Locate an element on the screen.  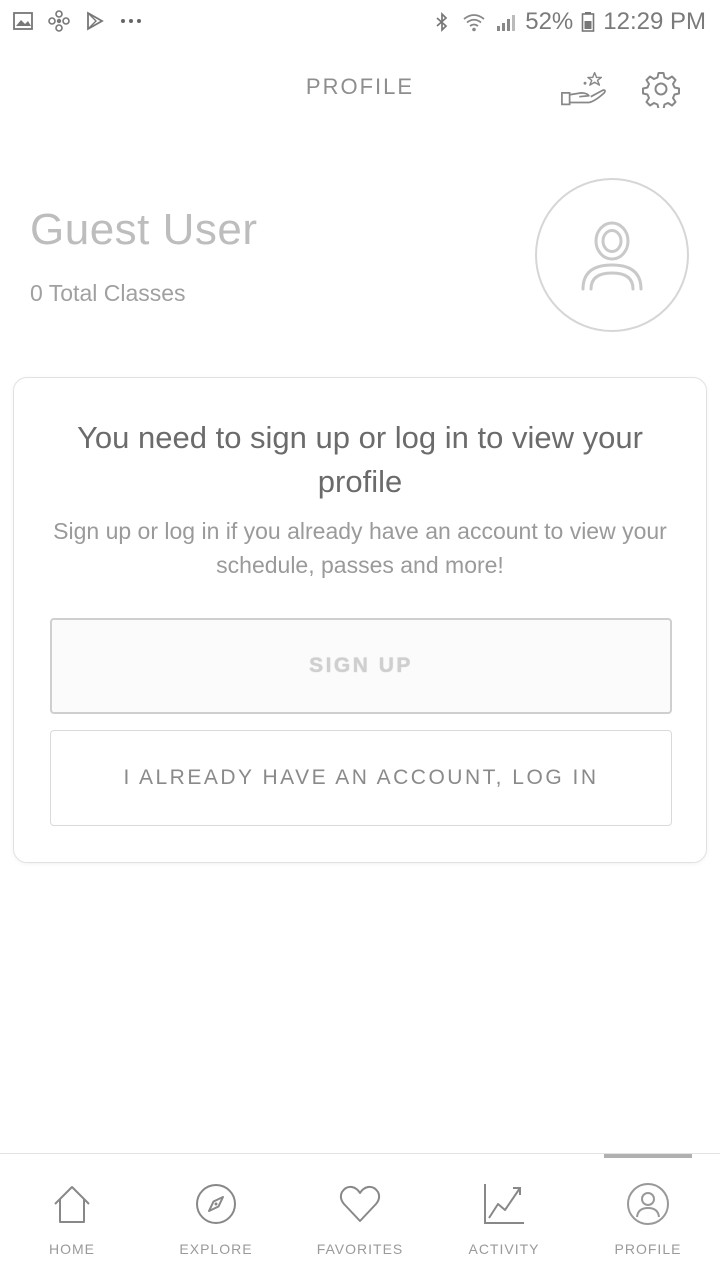
nav-item-explore: EXPLORE is located at coordinates (216, 1217).